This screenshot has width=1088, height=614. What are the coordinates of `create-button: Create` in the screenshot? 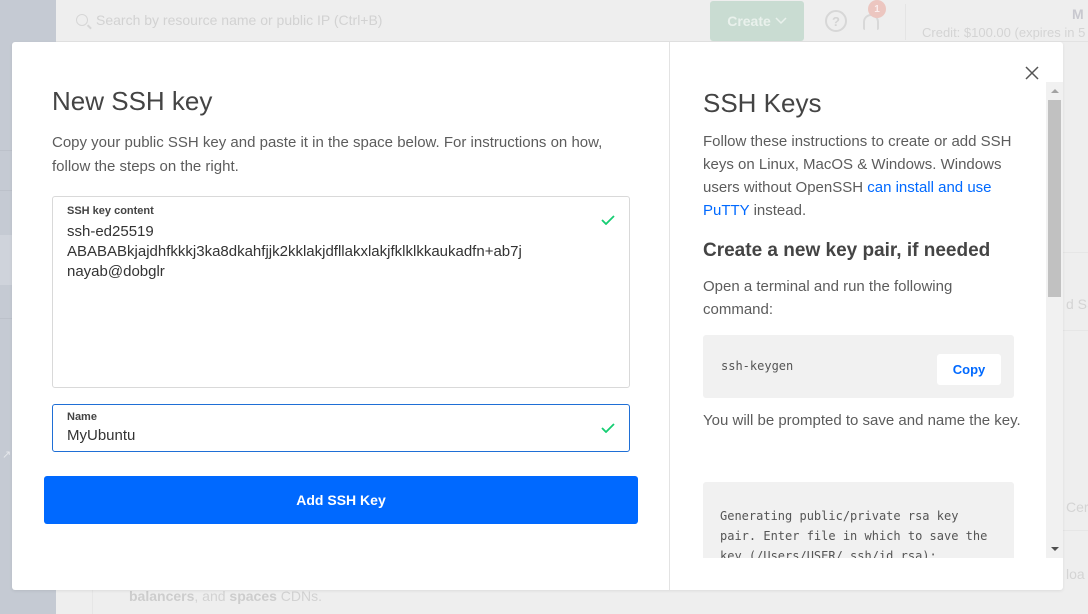 It's located at (757, 21).